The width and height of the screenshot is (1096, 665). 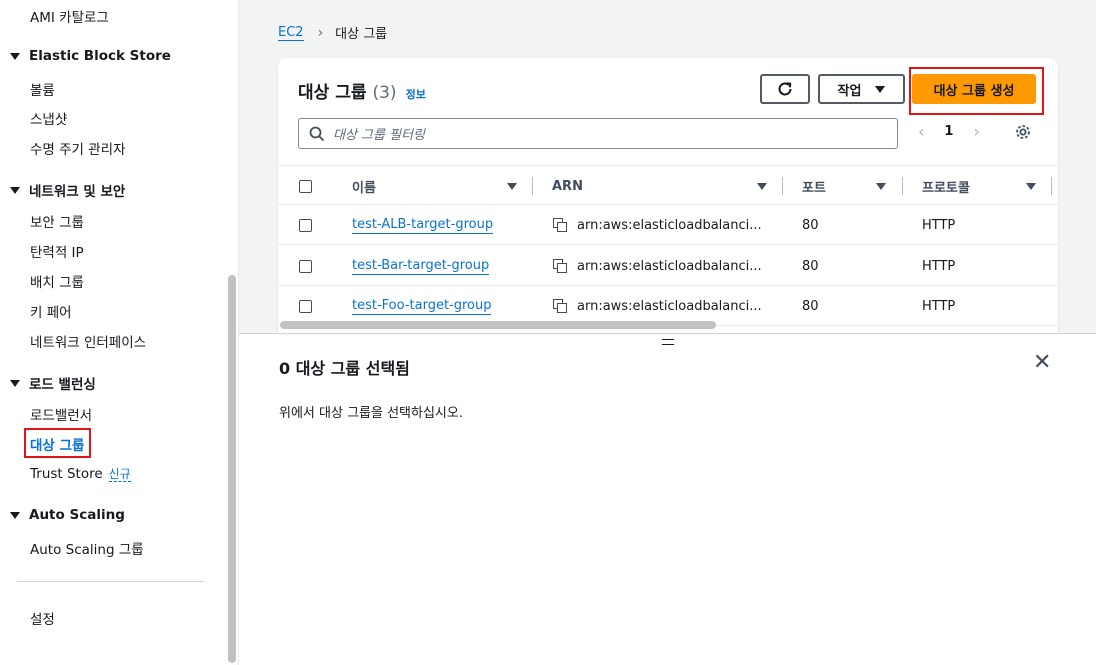 I want to click on sidebar-item-volumes: 볼륨, so click(x=42, y=89).